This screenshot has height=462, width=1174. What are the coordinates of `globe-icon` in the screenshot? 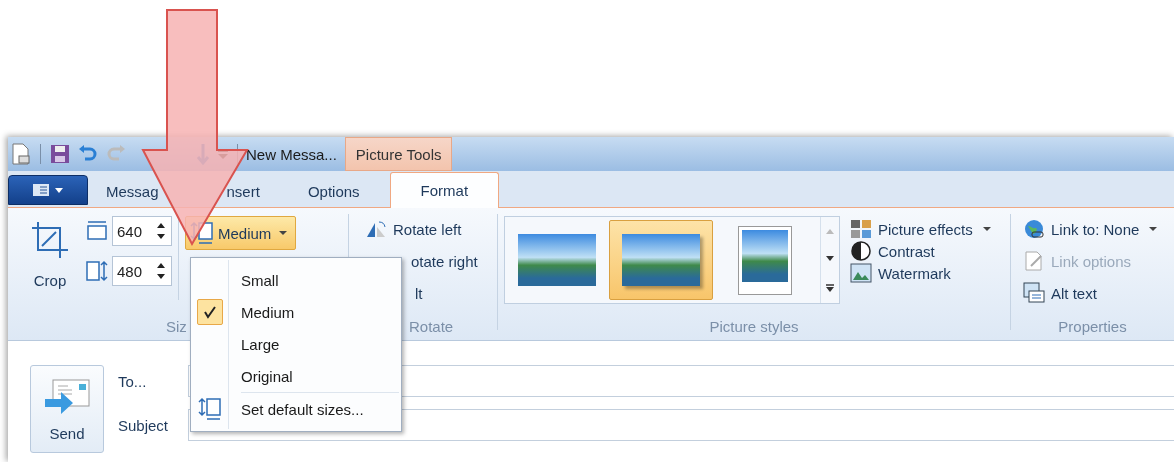 It's located at (1034, 229).